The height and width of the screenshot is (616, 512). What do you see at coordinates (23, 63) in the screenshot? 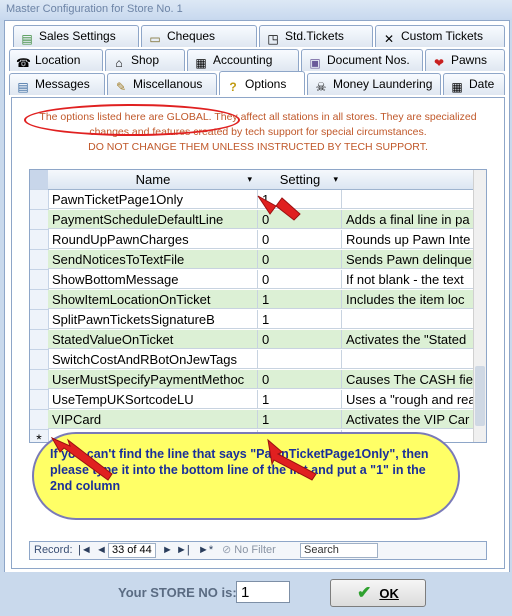
I see `phone-icon: ☎` at bounding box center [23, 63].